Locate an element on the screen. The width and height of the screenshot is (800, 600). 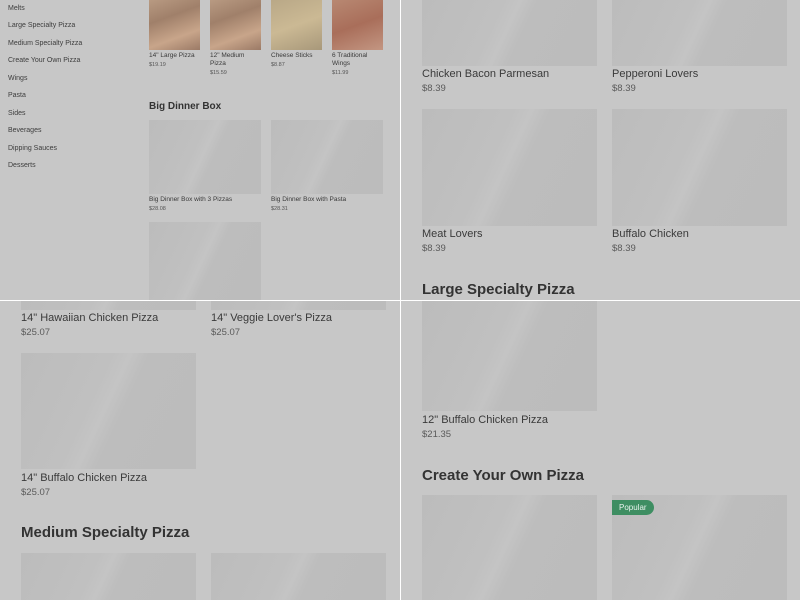
item-image-buffalo-chicken-pizza is located at coordinates (108, 411).